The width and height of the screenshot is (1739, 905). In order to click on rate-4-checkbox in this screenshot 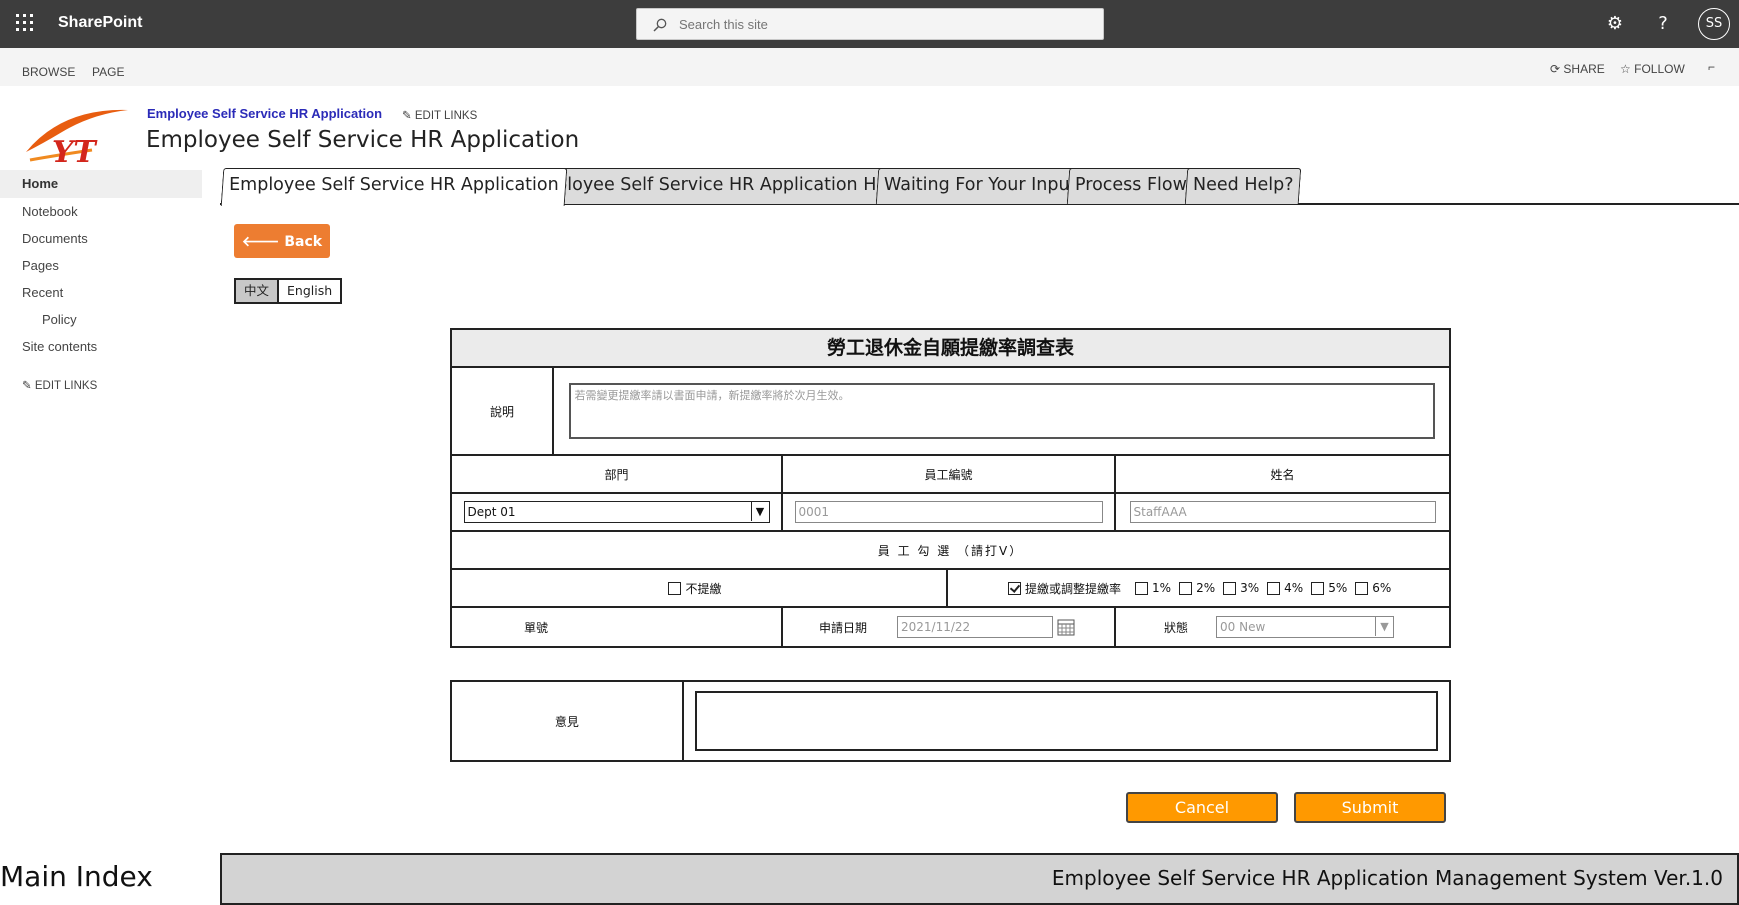, I will do `click(1274, 588)`.